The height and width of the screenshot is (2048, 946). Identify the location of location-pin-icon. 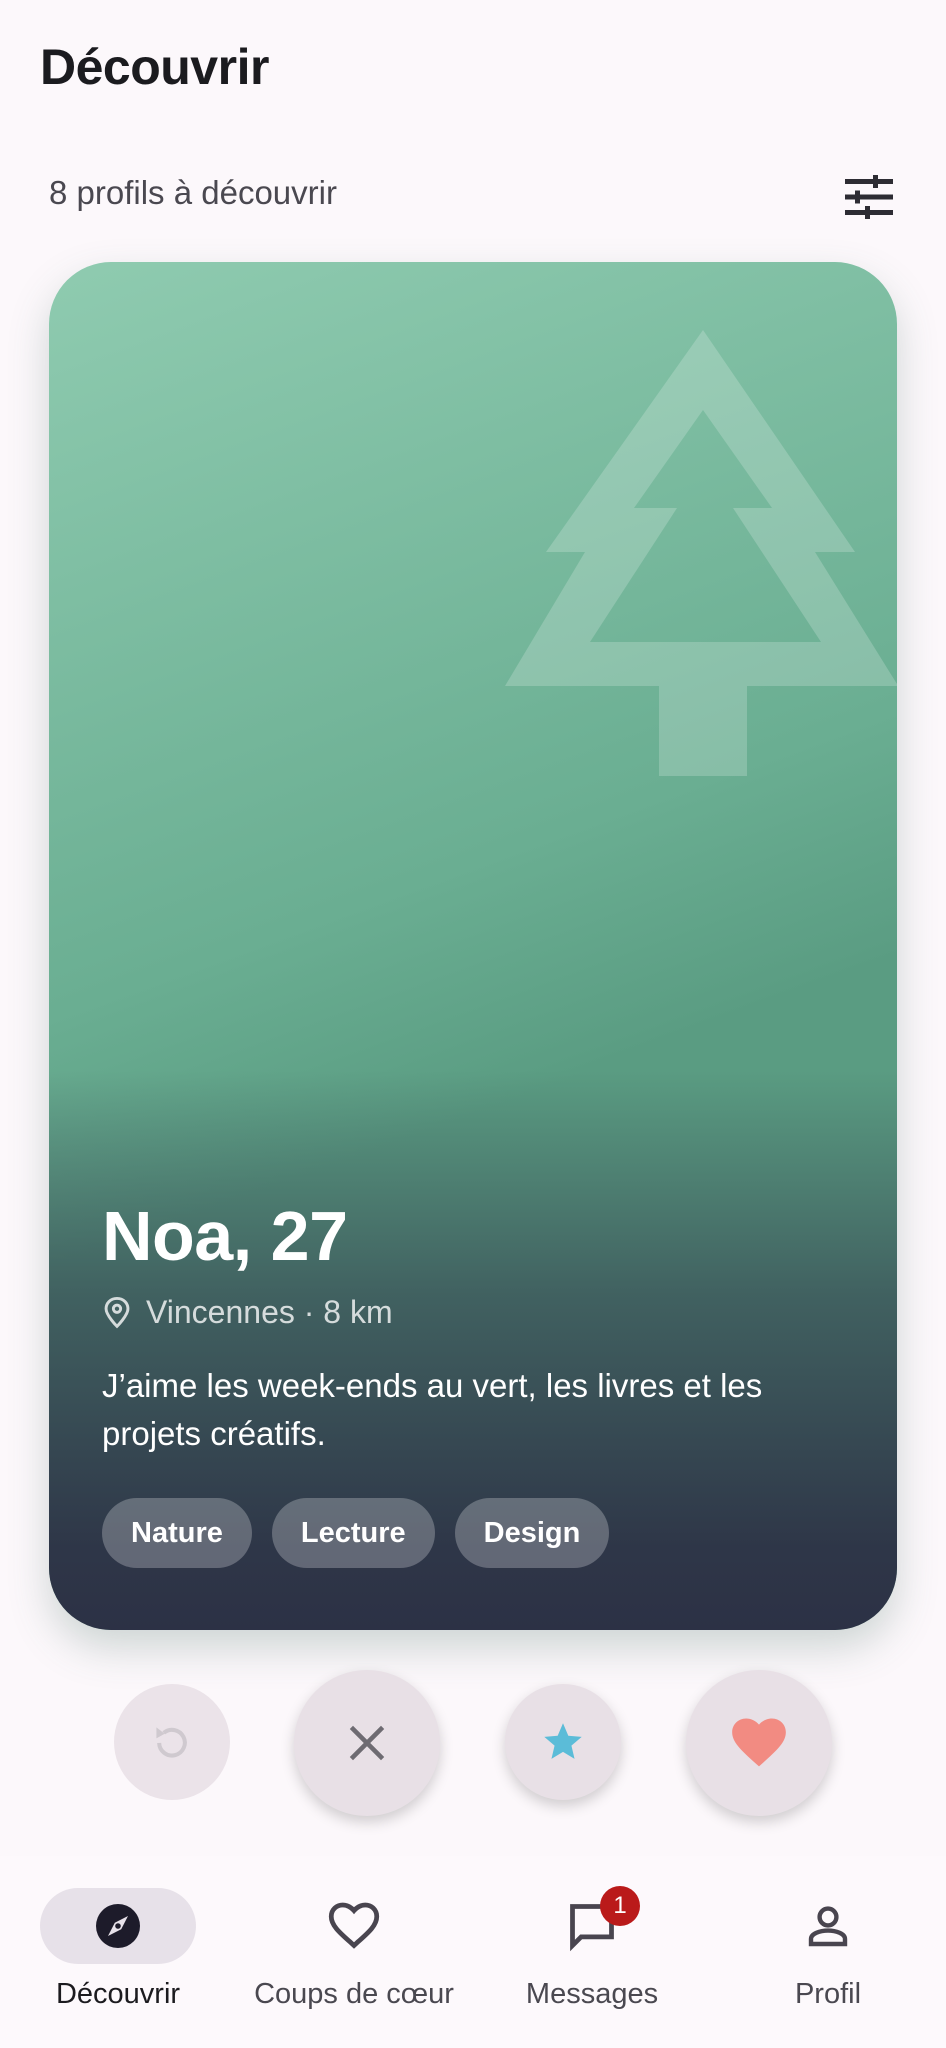
(117, 1312).